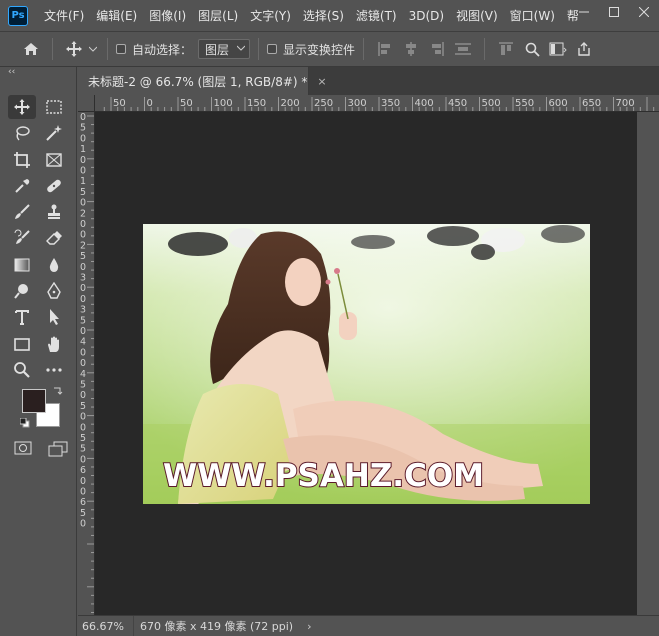 This screenshot has height=636, width=659. I want to click on window-controls, so click(614, 12).